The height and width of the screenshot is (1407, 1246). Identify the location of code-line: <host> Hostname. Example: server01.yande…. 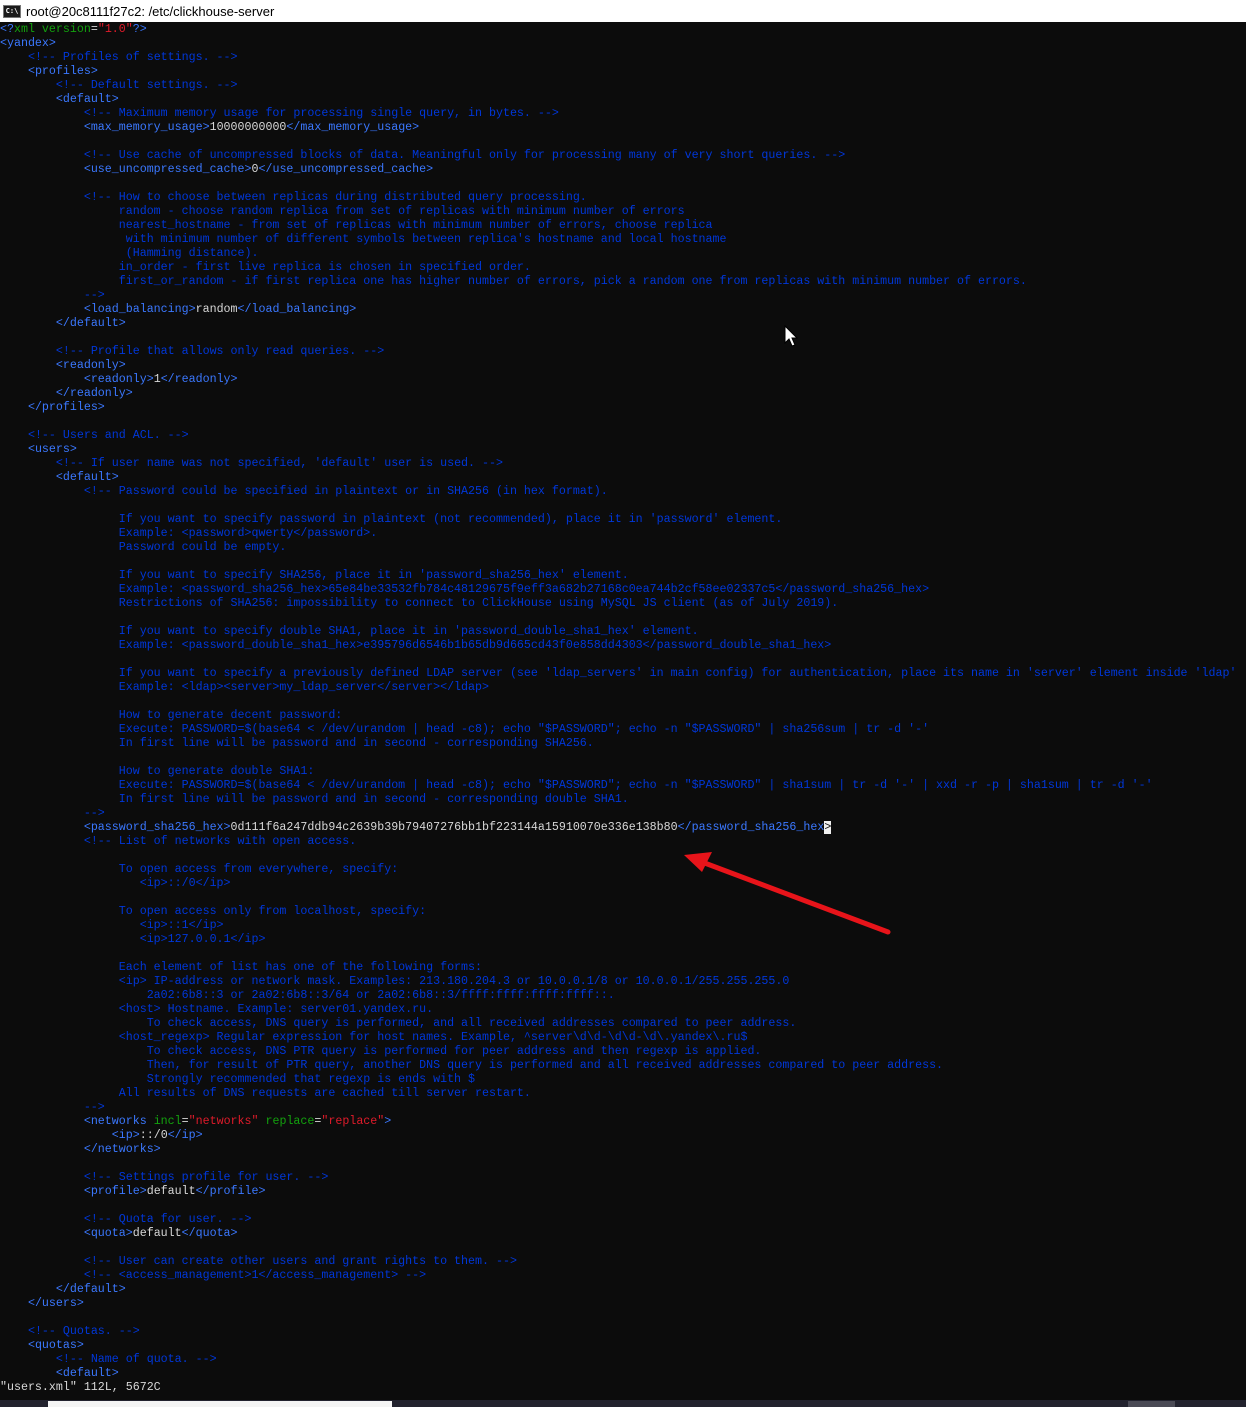
(623, 1010).